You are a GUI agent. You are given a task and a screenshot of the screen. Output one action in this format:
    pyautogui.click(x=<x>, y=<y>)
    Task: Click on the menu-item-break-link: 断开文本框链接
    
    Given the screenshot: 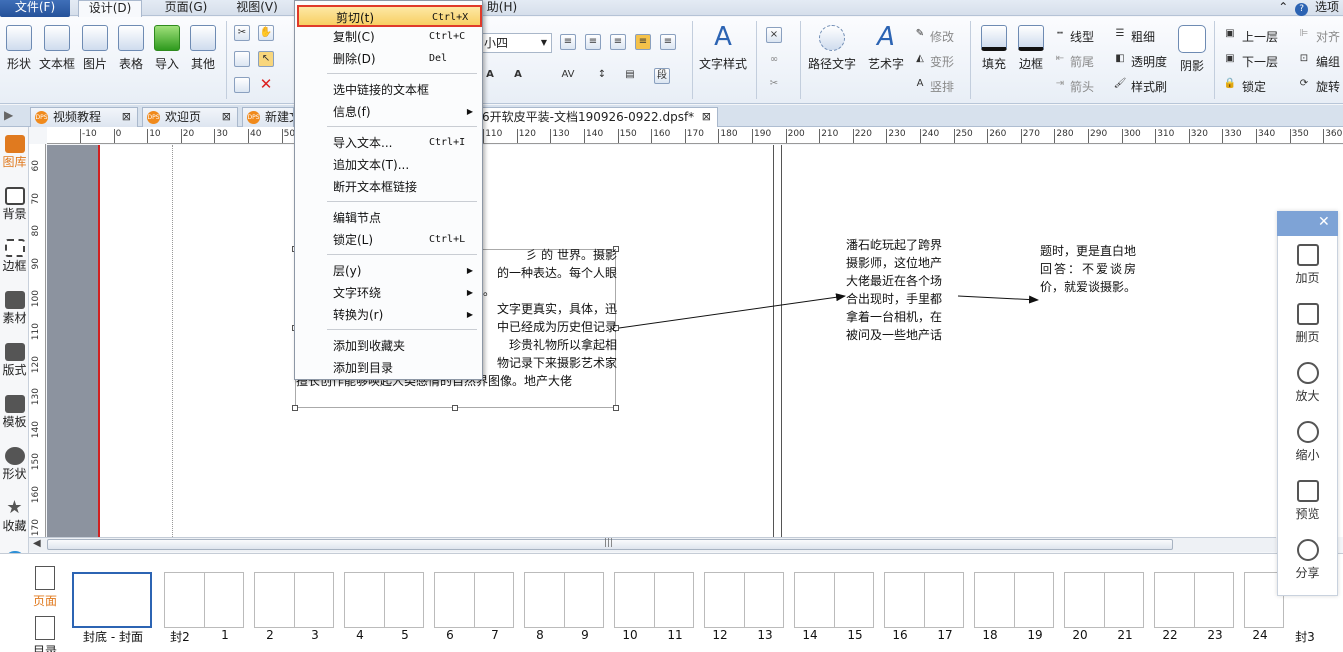 What is the action you would take?
    pyautogui.click(x=388, y=187)
    